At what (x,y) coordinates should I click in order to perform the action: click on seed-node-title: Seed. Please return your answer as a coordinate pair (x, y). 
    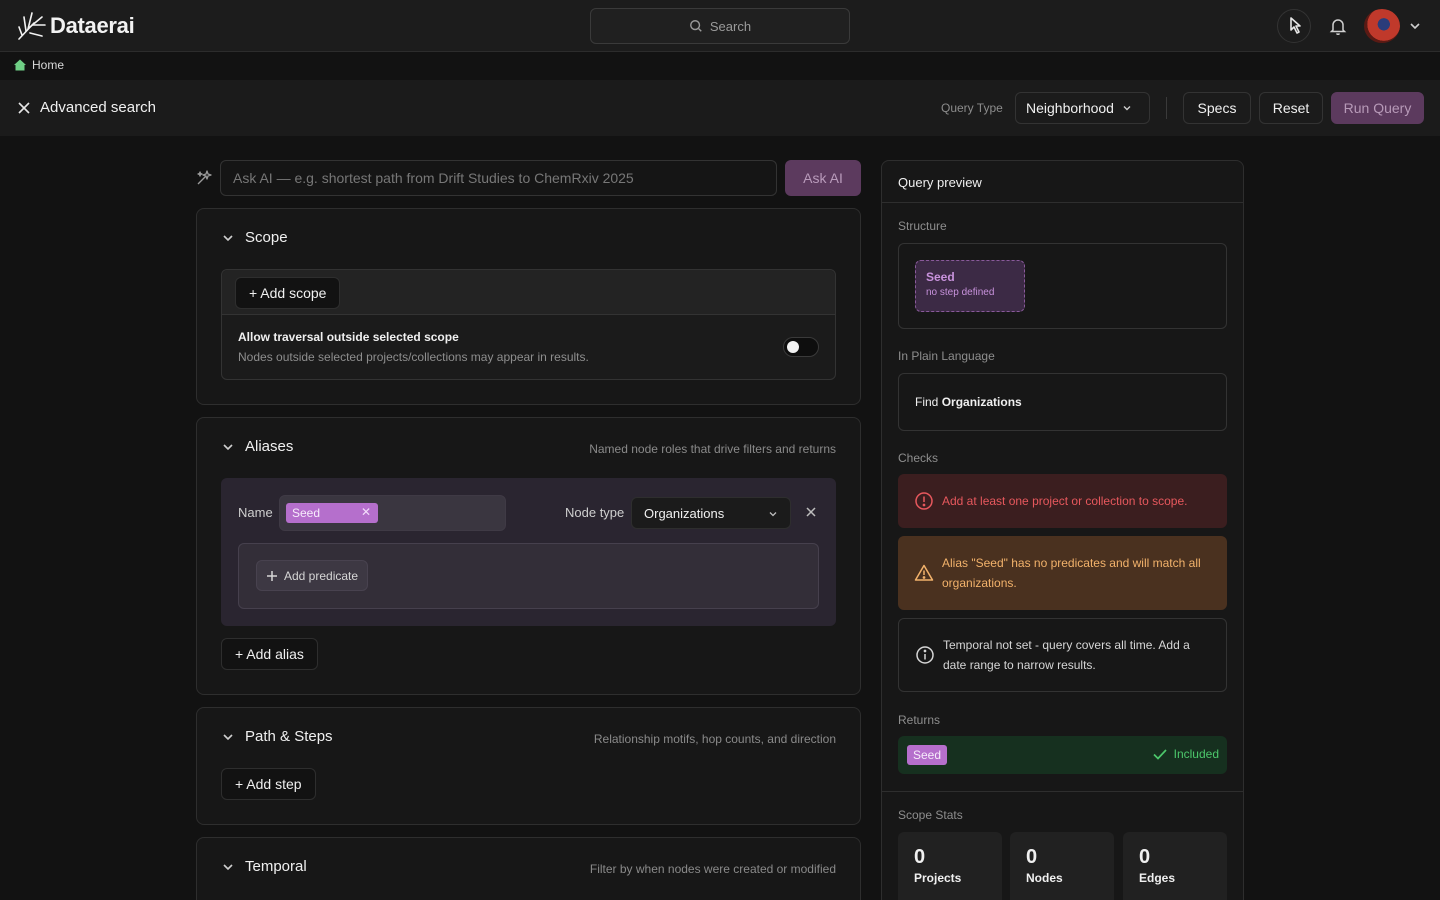
    Looking at the image, I should click on (940, 277).